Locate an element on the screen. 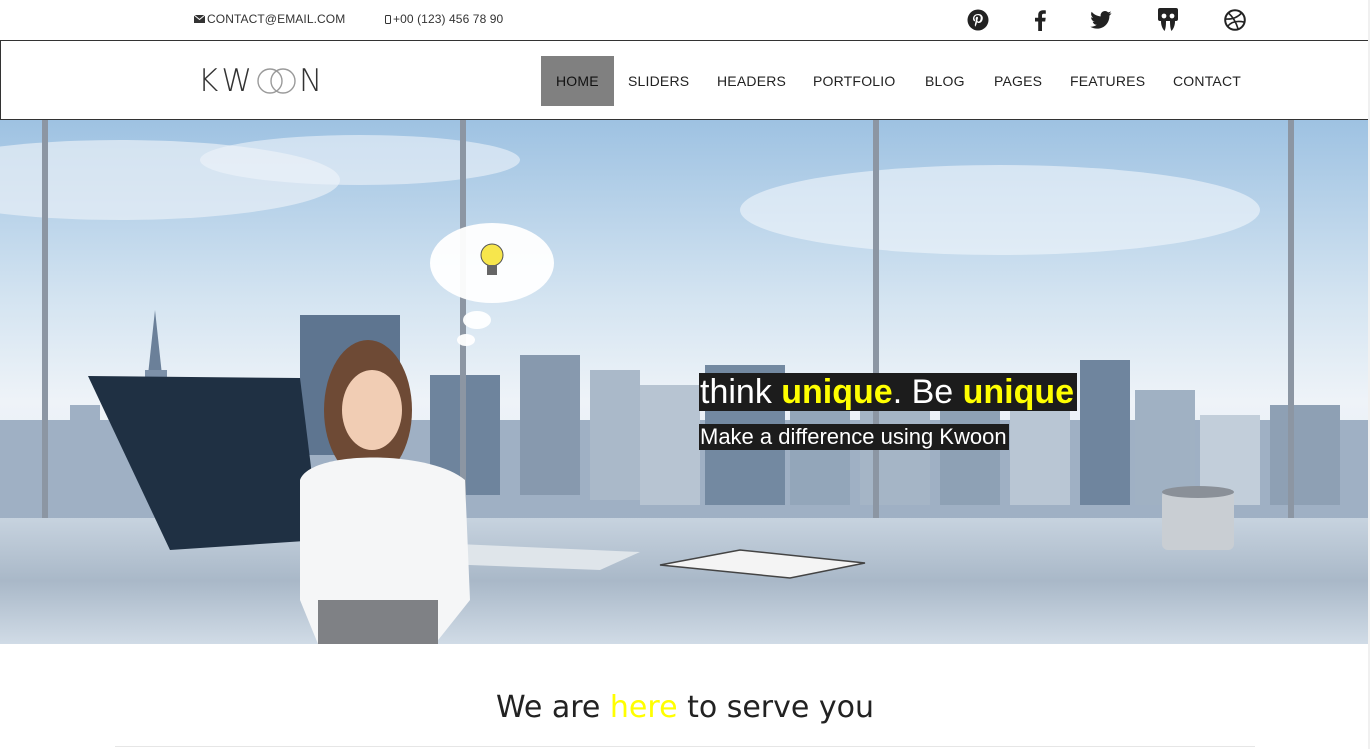 This screenshot has width=1370, height=749. nav-blog: BLOG is located at coordinates (945, 81).